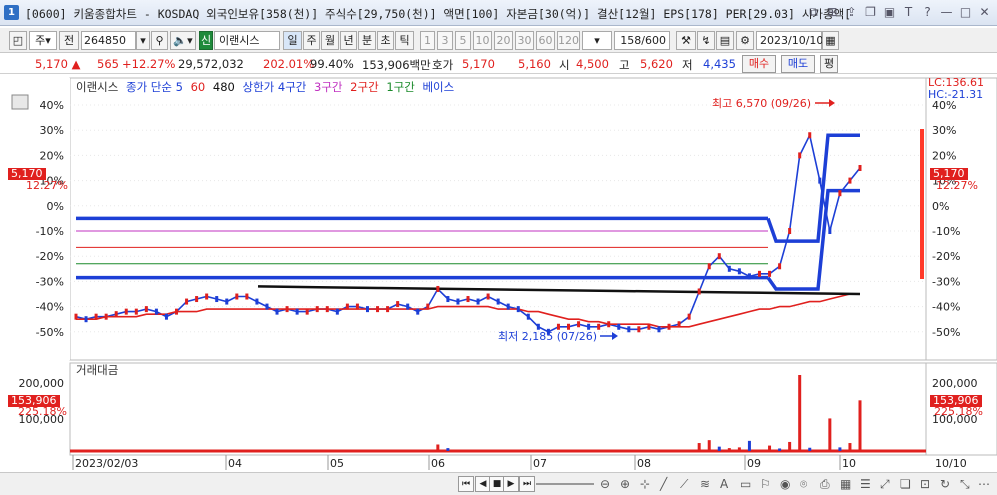  I want to click on period-year-button: 년, so click(348, 40).